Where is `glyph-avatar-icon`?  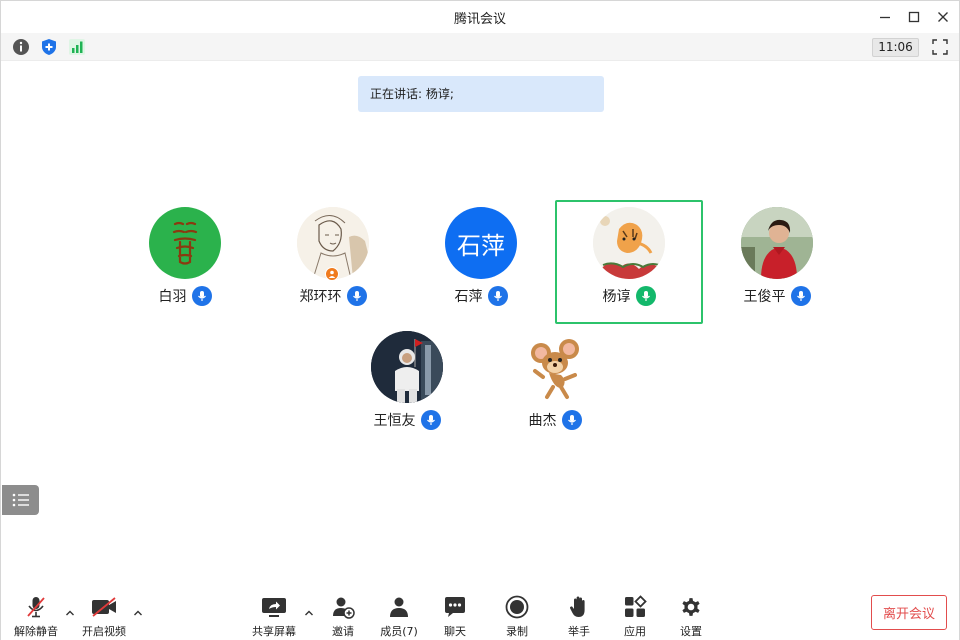 glyph-avatar-icon is located at coordinates (185, 243).